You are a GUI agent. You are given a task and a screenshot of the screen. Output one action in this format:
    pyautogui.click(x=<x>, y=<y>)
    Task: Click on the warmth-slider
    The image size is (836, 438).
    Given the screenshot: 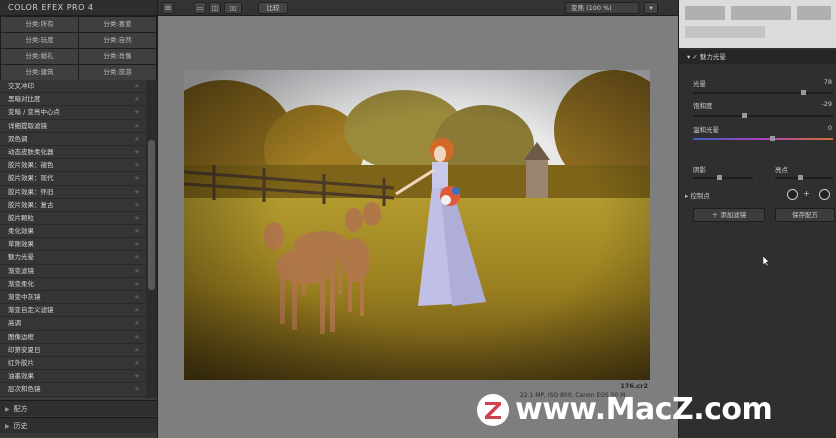 What is the action you would take?
    pyautogui.click(x=763, y=138)
    